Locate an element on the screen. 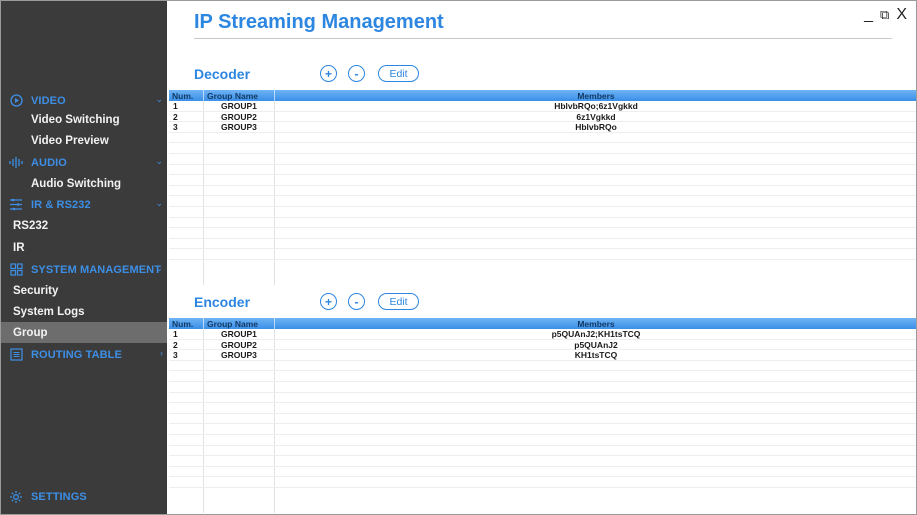  nav-section-label: VIDEO is located at coordinates (48, 100).